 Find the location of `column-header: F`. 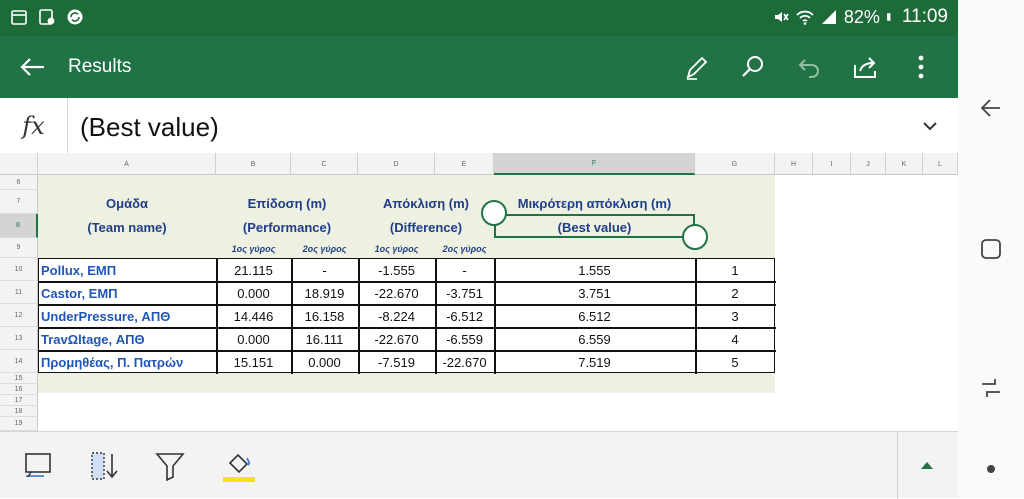

column-header: F is located at coordinates (594, 164).